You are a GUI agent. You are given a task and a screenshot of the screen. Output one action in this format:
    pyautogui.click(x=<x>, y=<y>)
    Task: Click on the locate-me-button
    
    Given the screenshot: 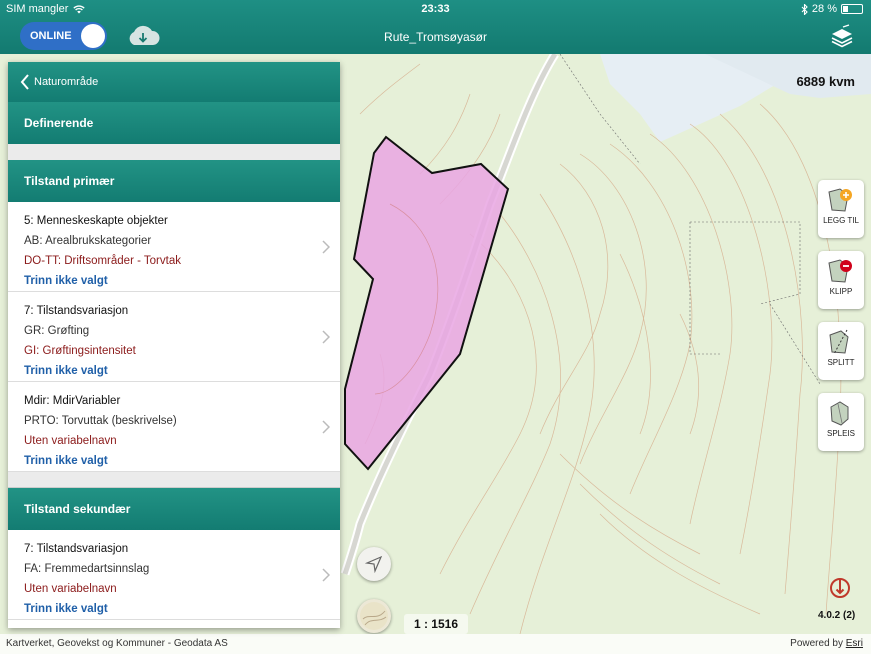 What is the action you would take?
    pyautogui.click(x=374, y=564)
    